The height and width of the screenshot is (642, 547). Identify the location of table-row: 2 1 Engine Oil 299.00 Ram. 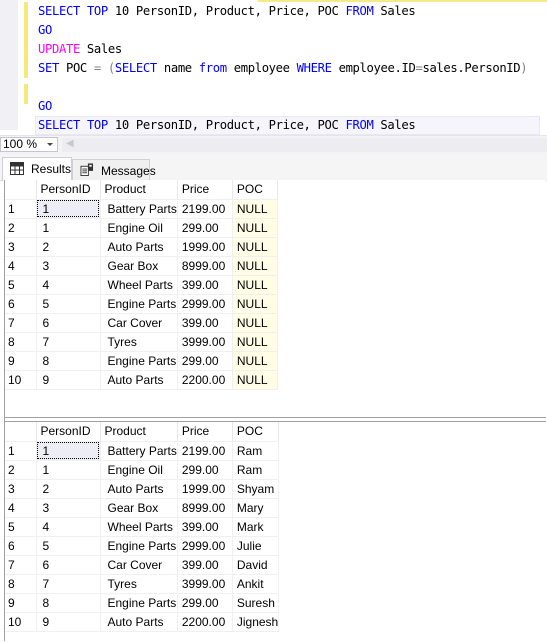
(142, 470).